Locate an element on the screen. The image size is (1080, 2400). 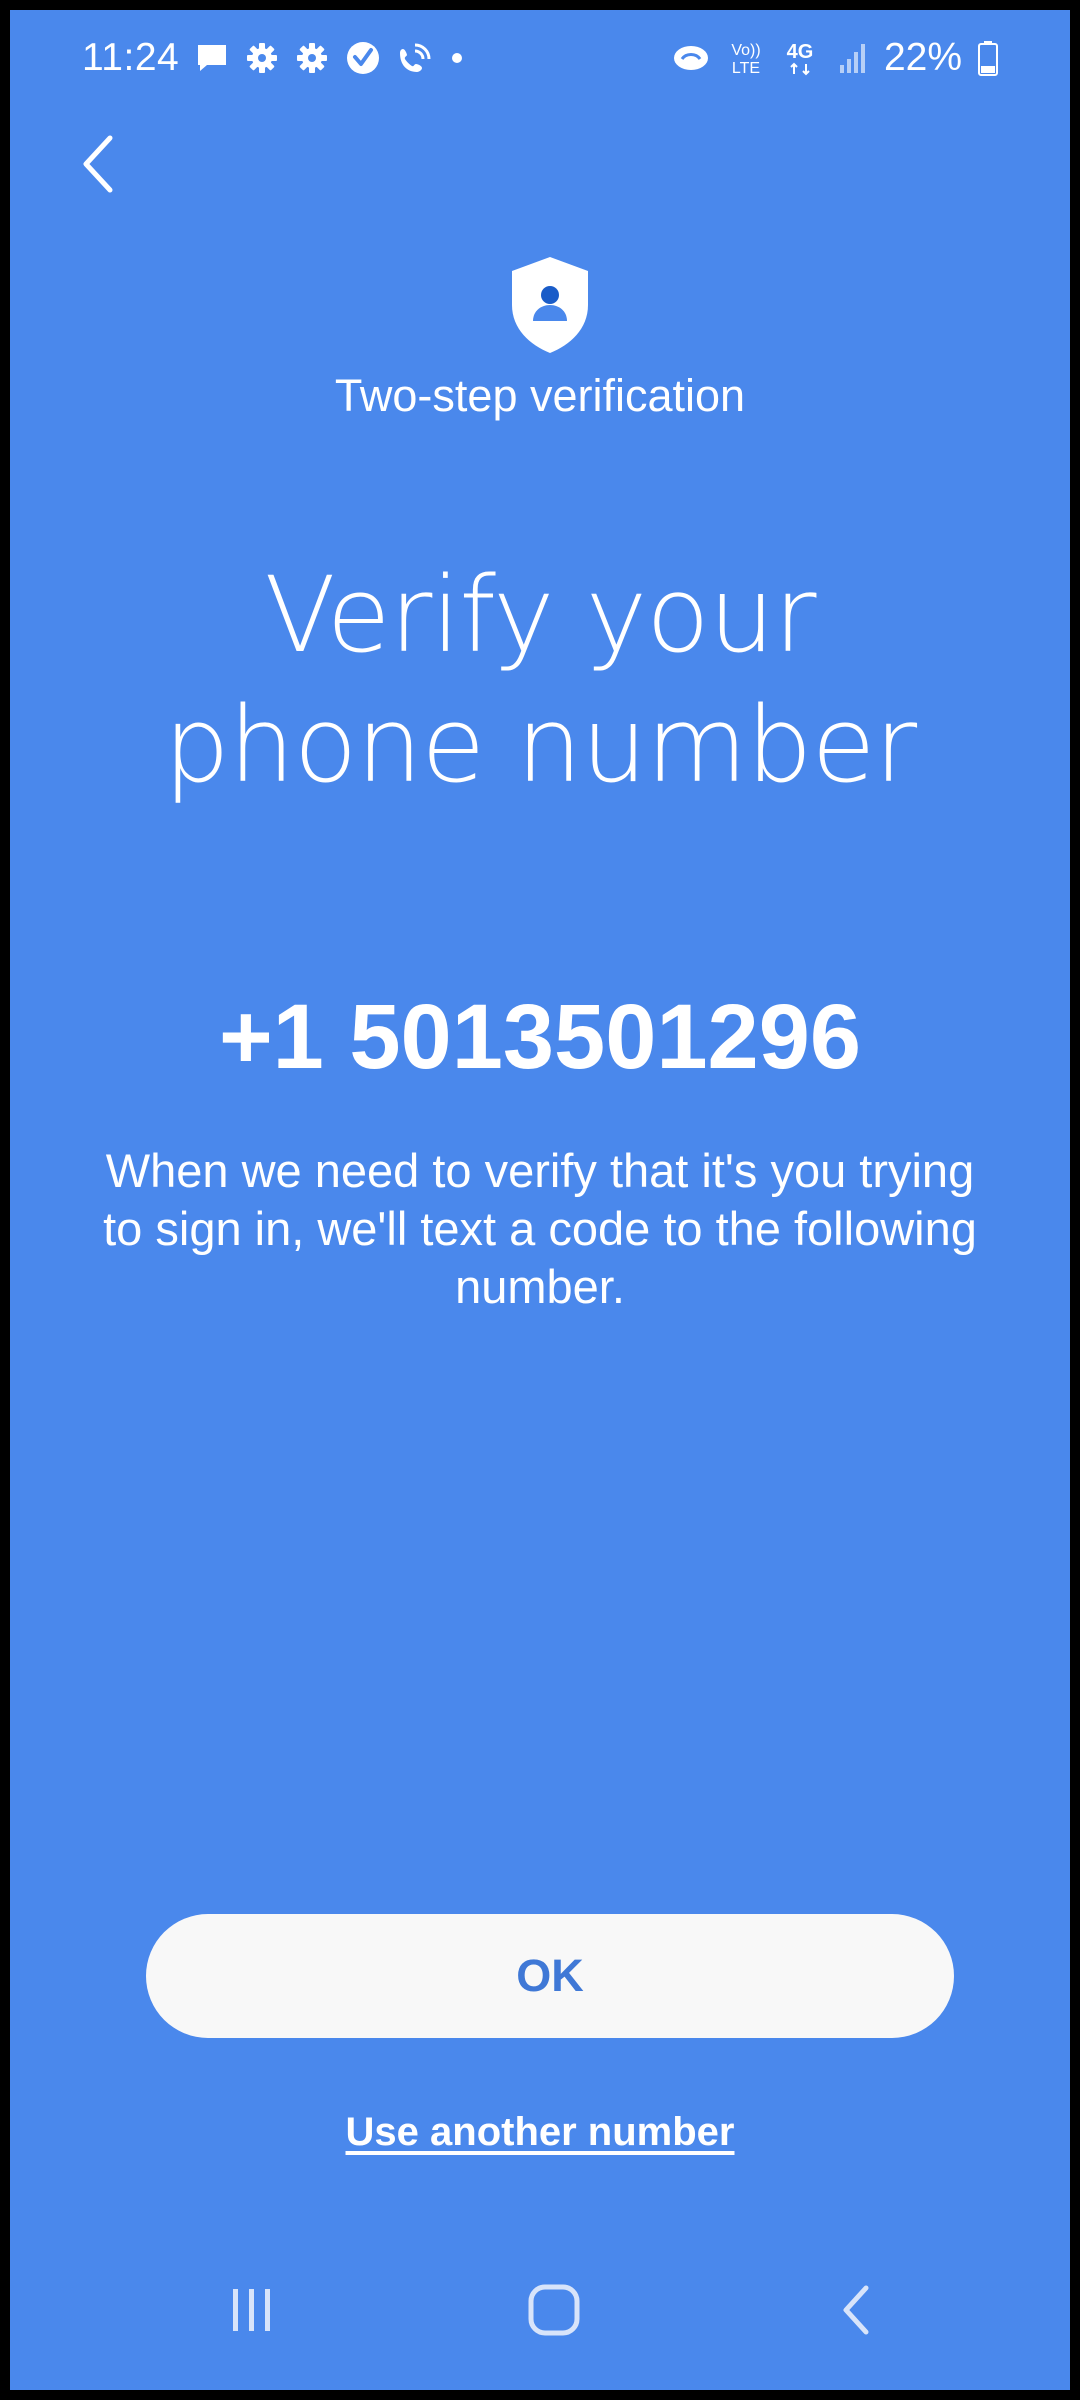
back-icon is located at coordinates (856, 2310).